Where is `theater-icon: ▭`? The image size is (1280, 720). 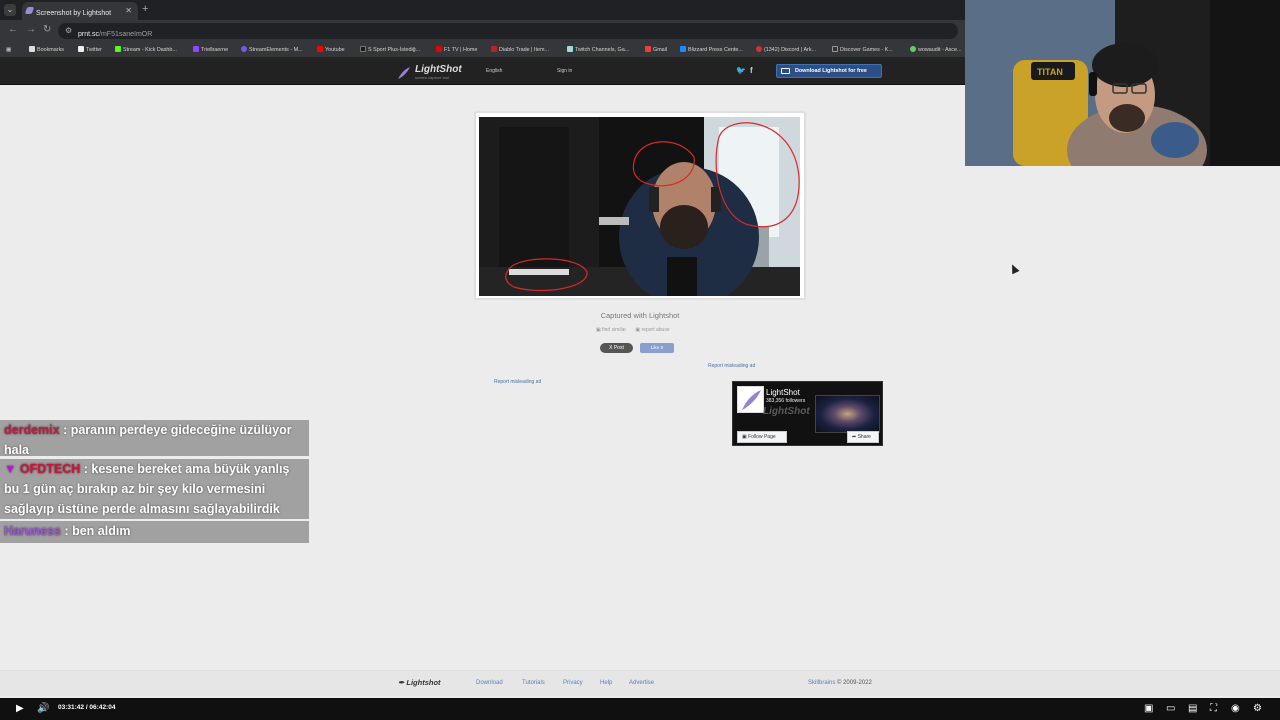
theater-icon: ▭ is located at coordinates (1170, 709).